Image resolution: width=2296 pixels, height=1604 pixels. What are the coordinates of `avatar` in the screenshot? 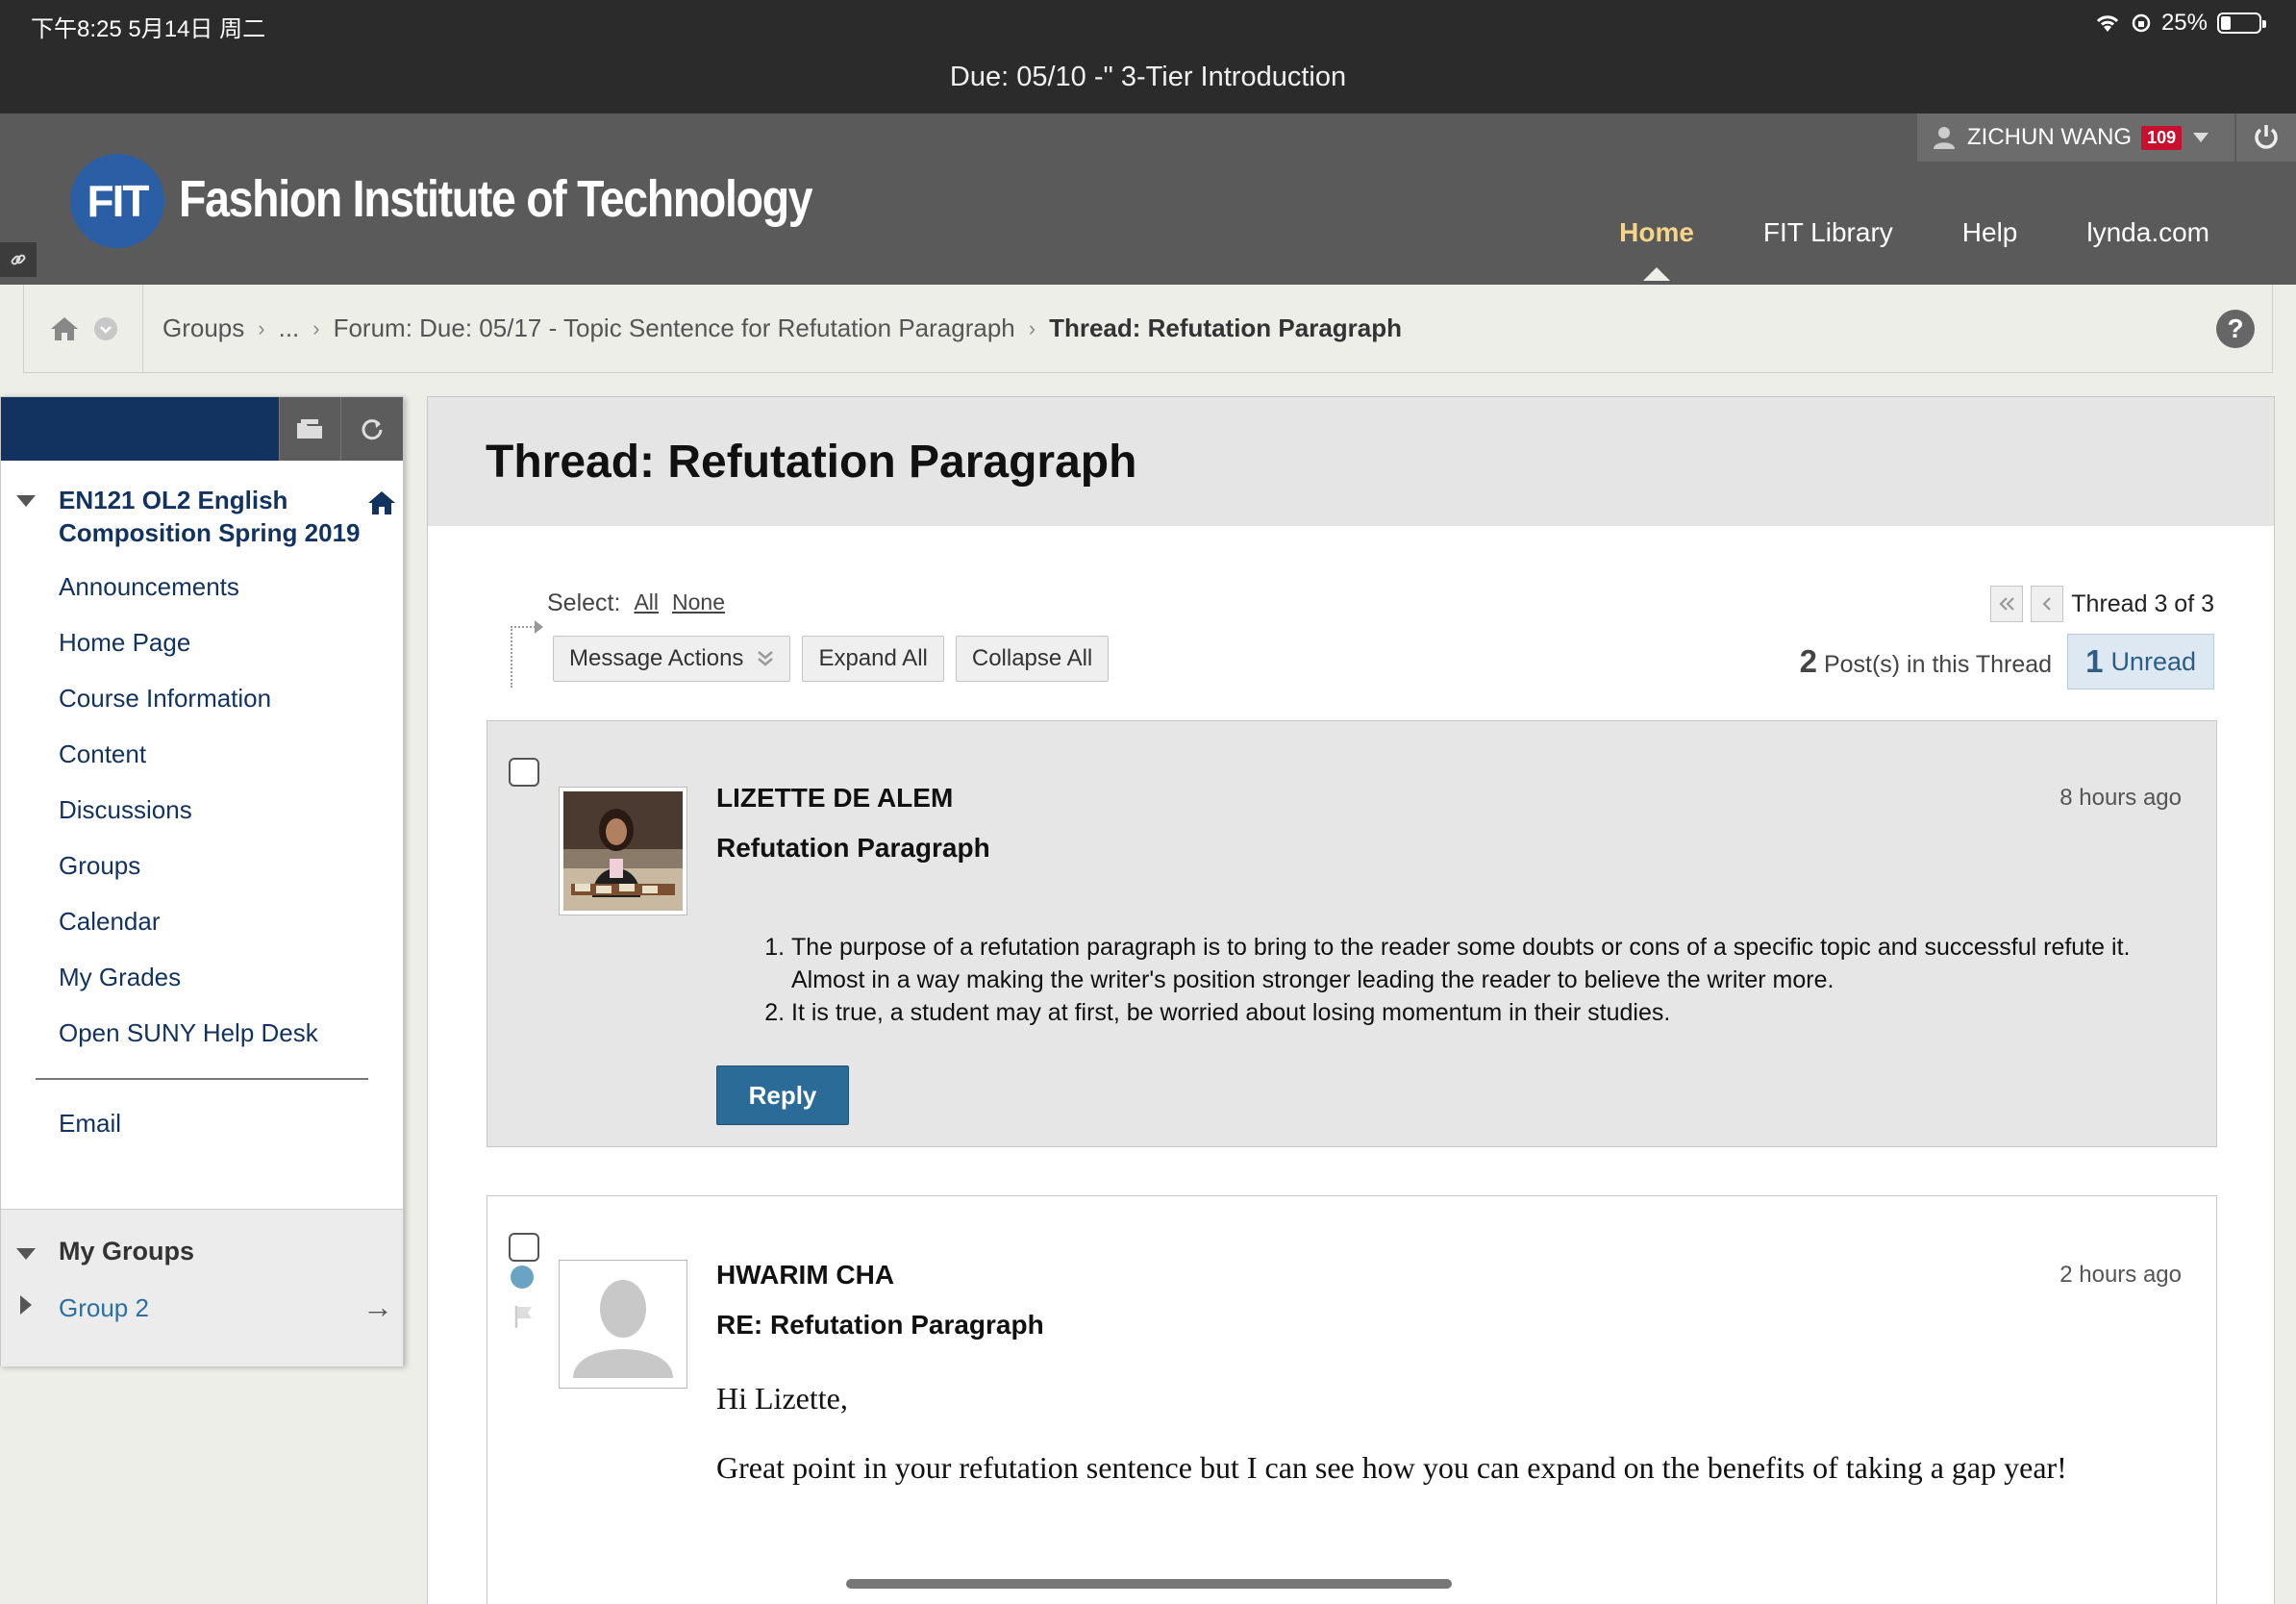 It's located at (623, 851).